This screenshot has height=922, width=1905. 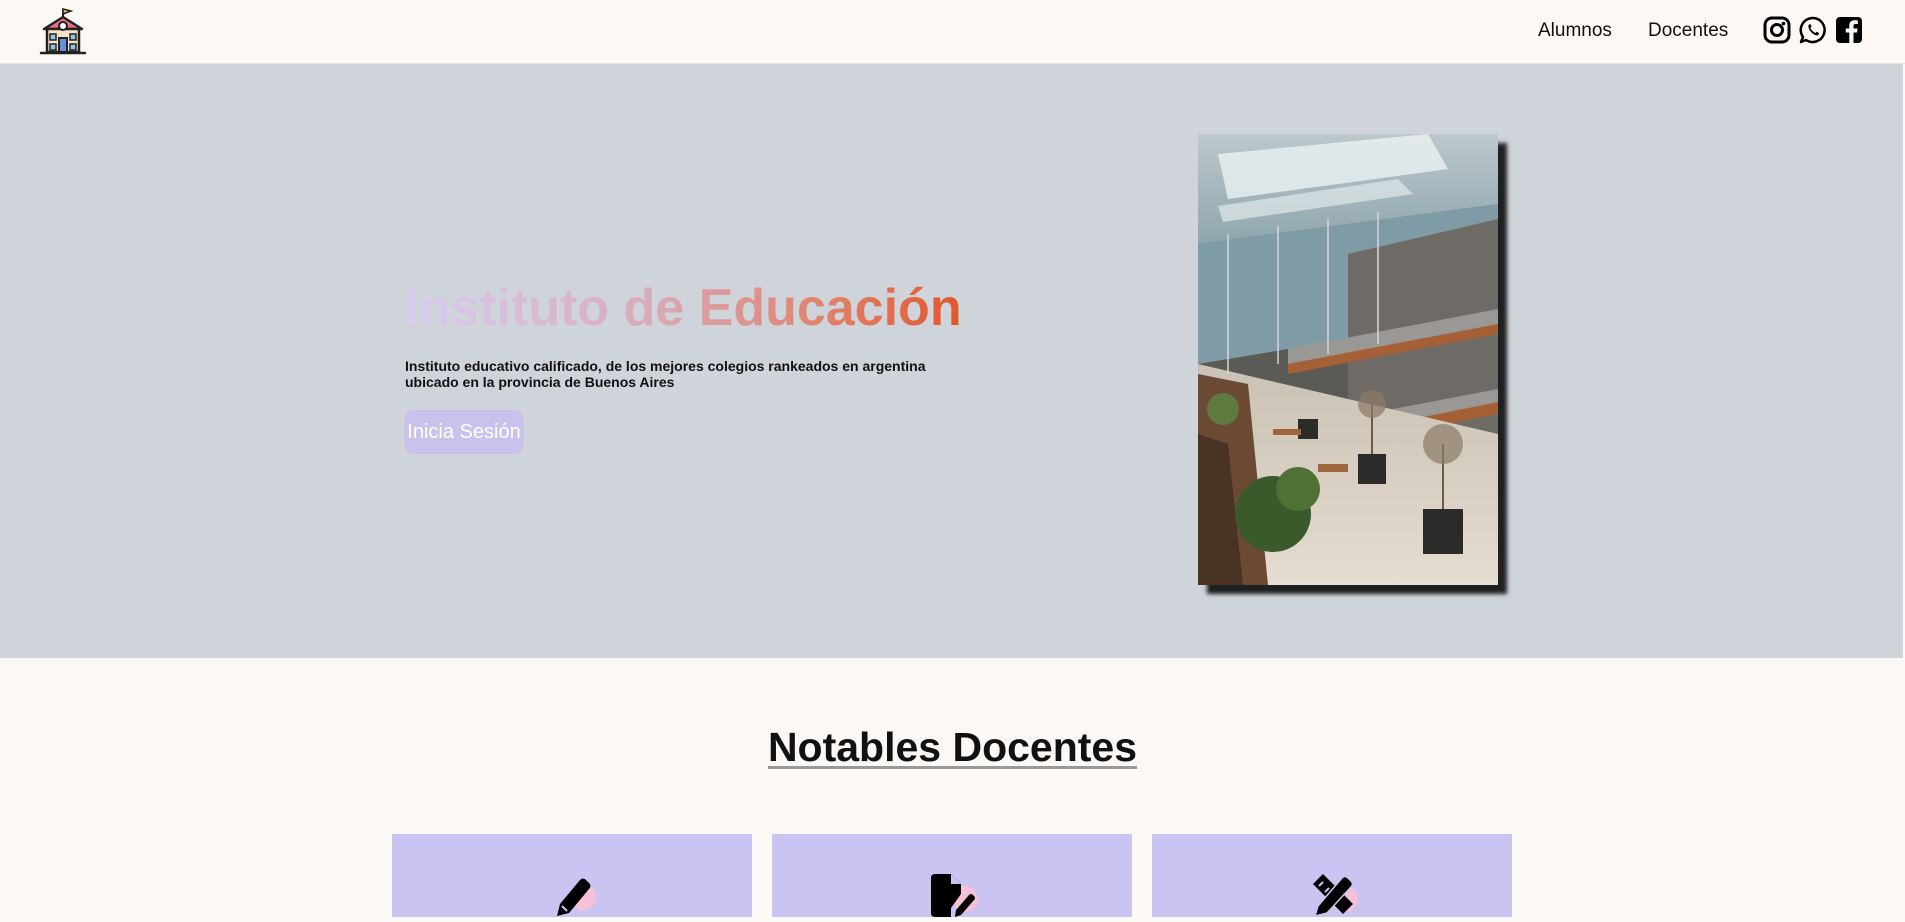 What do you see at coordinates (1348, 359) in the screenshot?
I see `school-atrium-photo` at bounding box center [1348, 359].